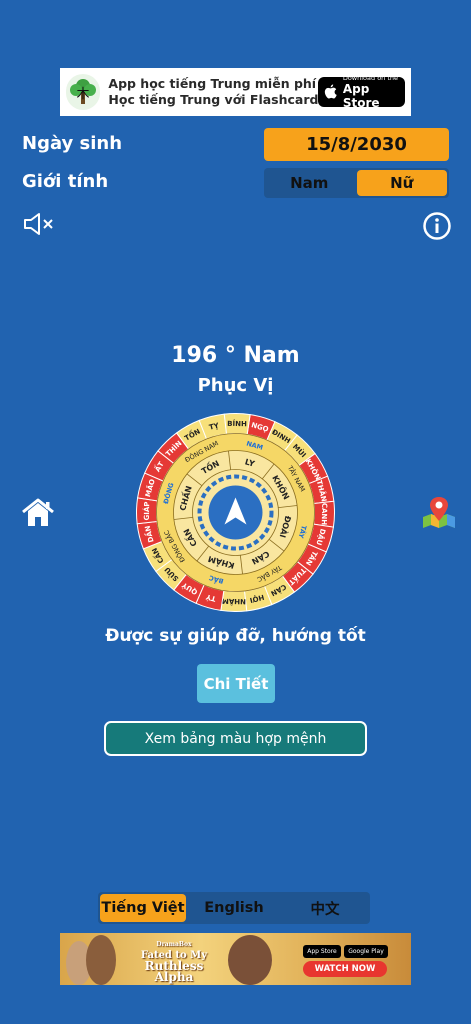  What do you see at coordinates (236, 683) in the screenshot?
I see `detail-button: Chi Tiết` at bounding box center [236, 683].